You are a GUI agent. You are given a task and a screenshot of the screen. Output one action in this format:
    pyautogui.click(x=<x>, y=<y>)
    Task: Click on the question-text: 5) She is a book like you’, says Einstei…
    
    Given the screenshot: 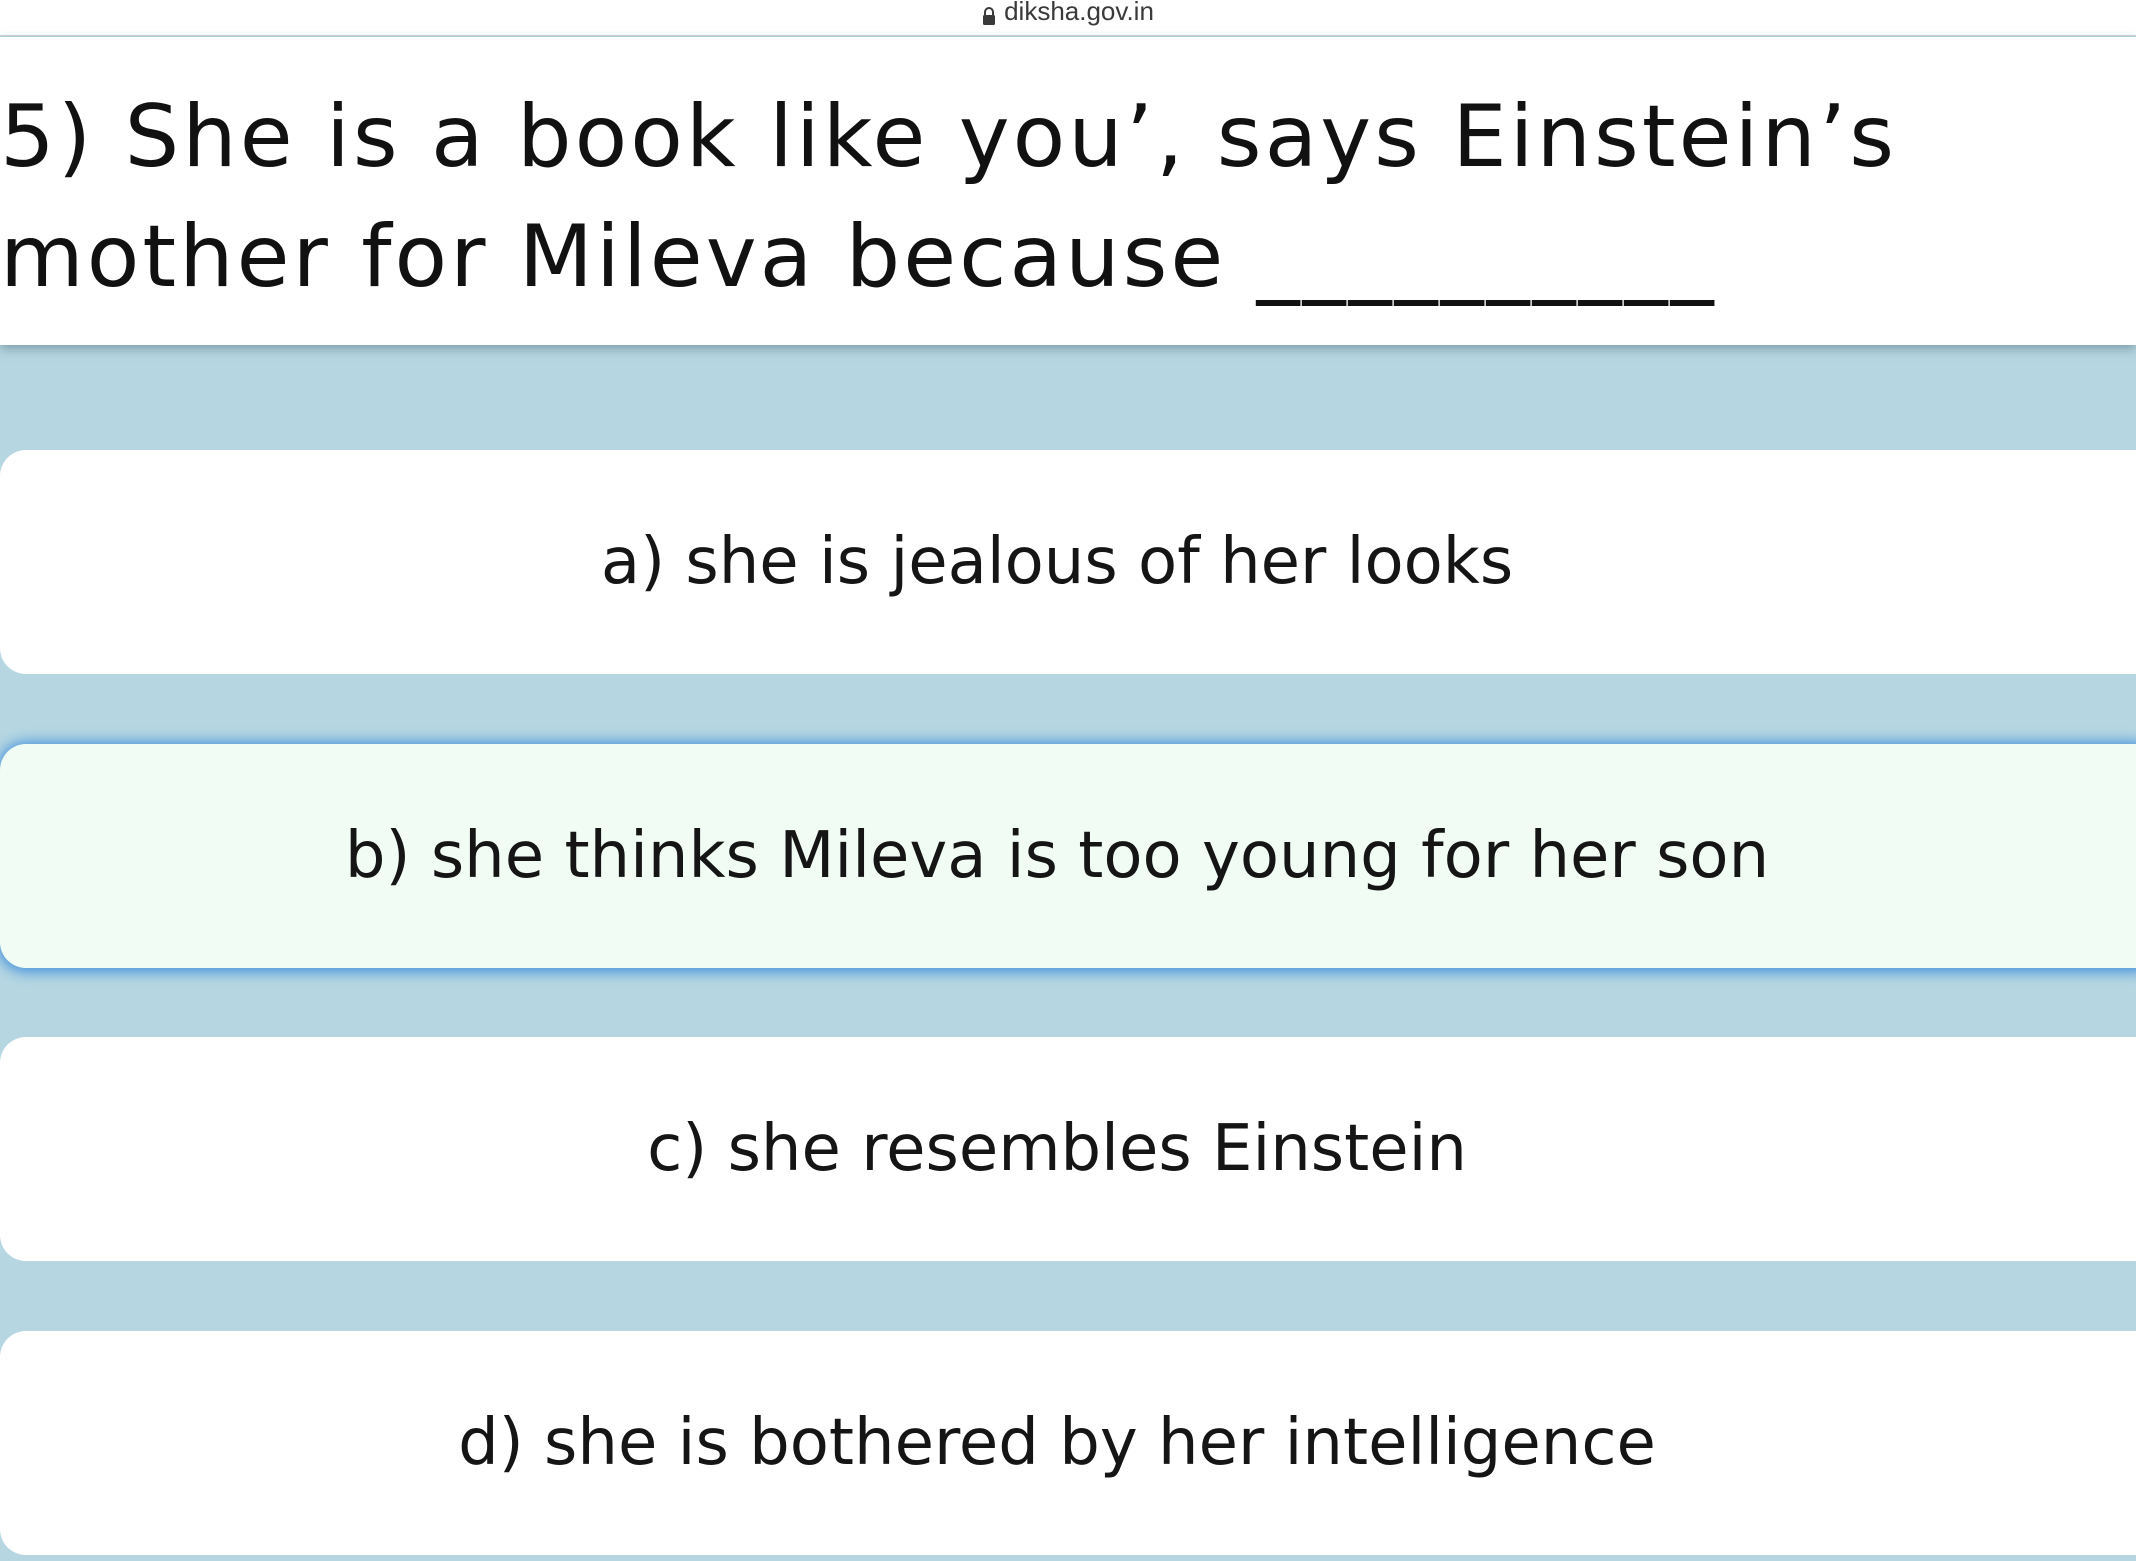 What is the action you would take?
    pyautogui.click(x=964, y=197)
    